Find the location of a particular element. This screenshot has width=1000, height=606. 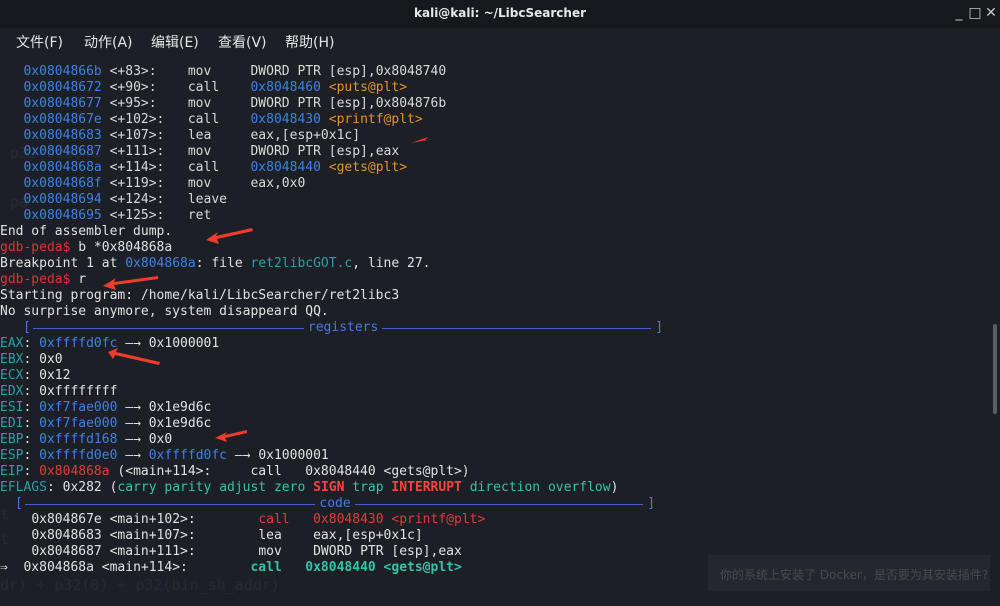

current-marker: ⇒ is located at coordinates (12, 567).